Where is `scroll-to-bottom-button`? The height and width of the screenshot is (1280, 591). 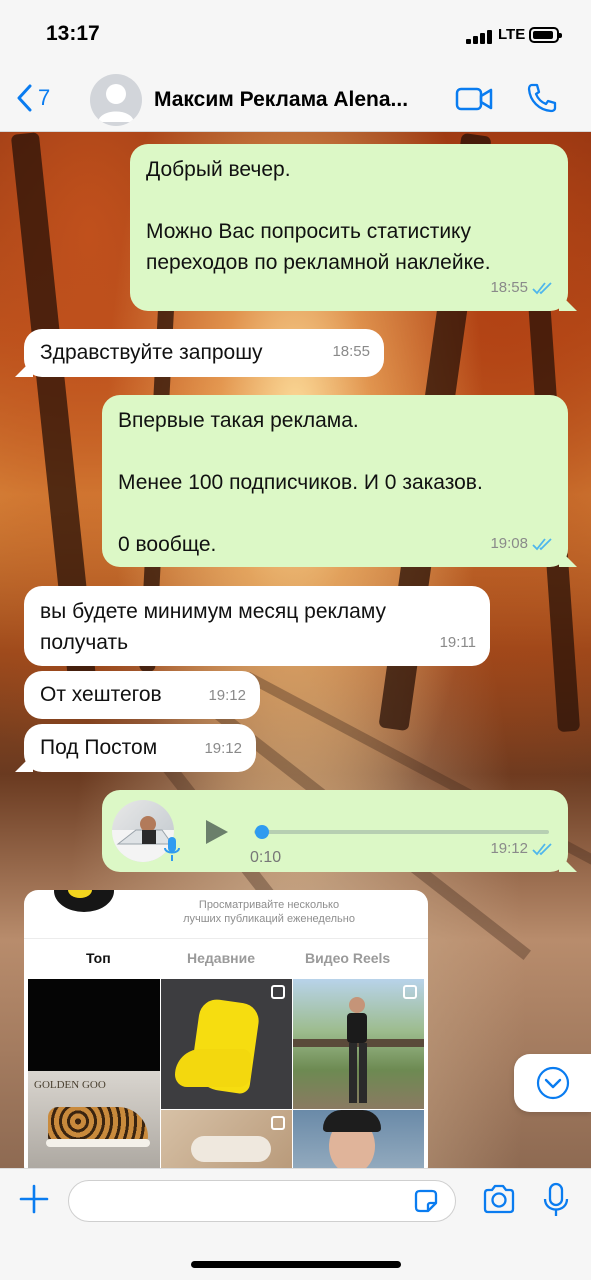
scroll-to-bottom-button is located at coordinates (552, 1083).